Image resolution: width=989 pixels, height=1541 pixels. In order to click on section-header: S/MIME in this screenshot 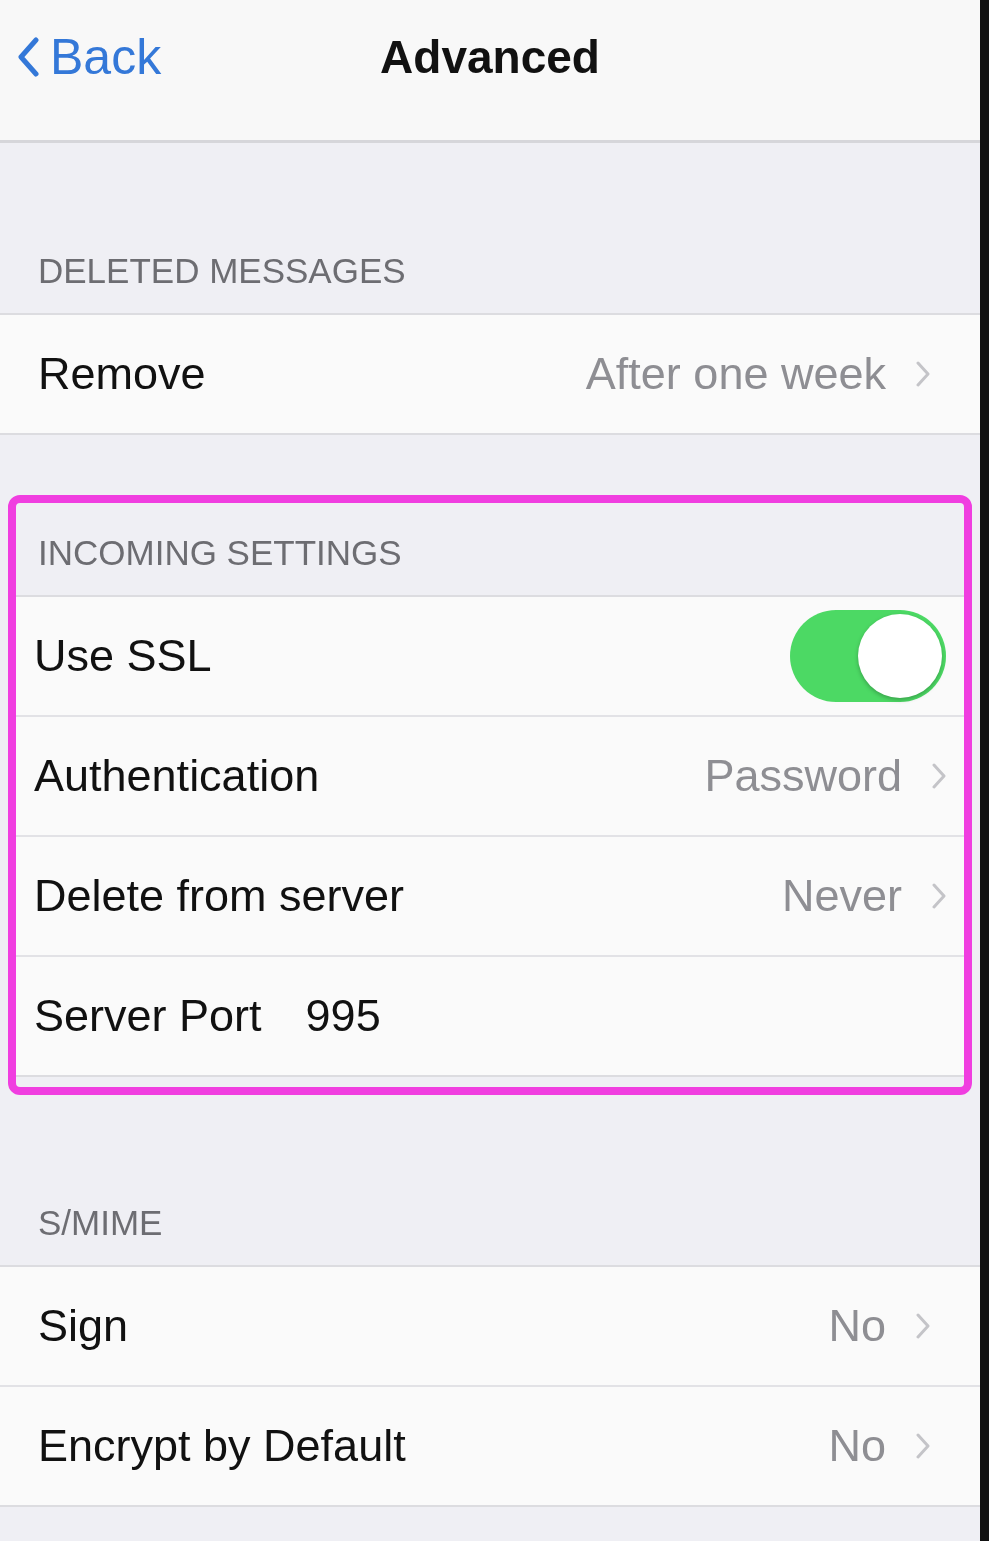, I will do `click(100, 1223)`.